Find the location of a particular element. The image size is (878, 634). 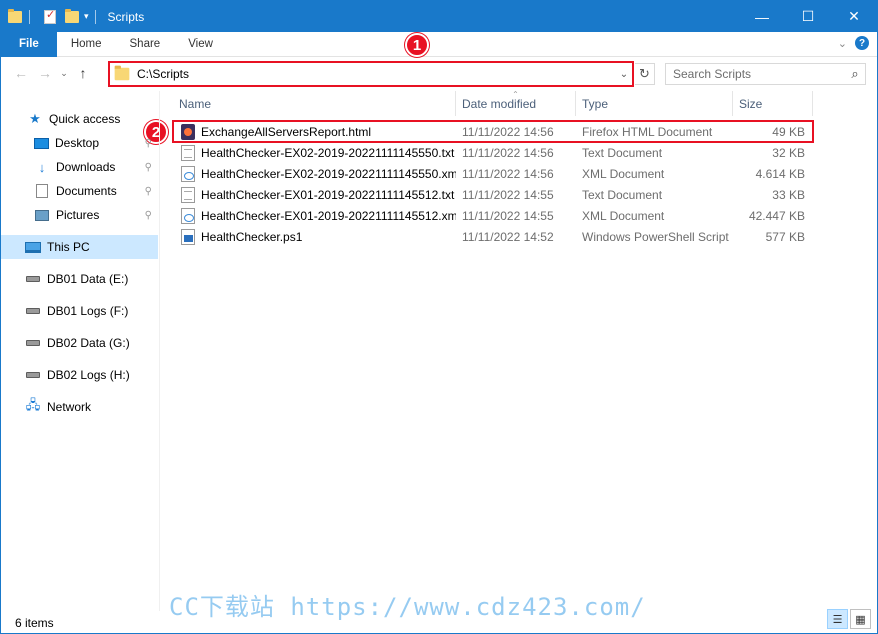

sidebar-item-label: DB02 Logs (H:) is located at coordinates (88, 375).